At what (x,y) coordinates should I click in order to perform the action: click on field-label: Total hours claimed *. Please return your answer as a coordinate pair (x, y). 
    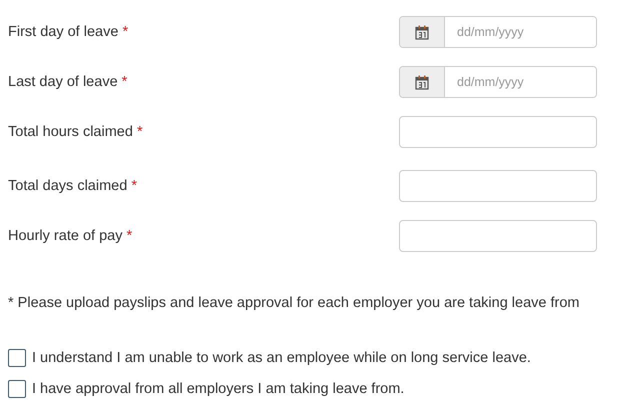
    Looking at the image, I should click on (75, 132).